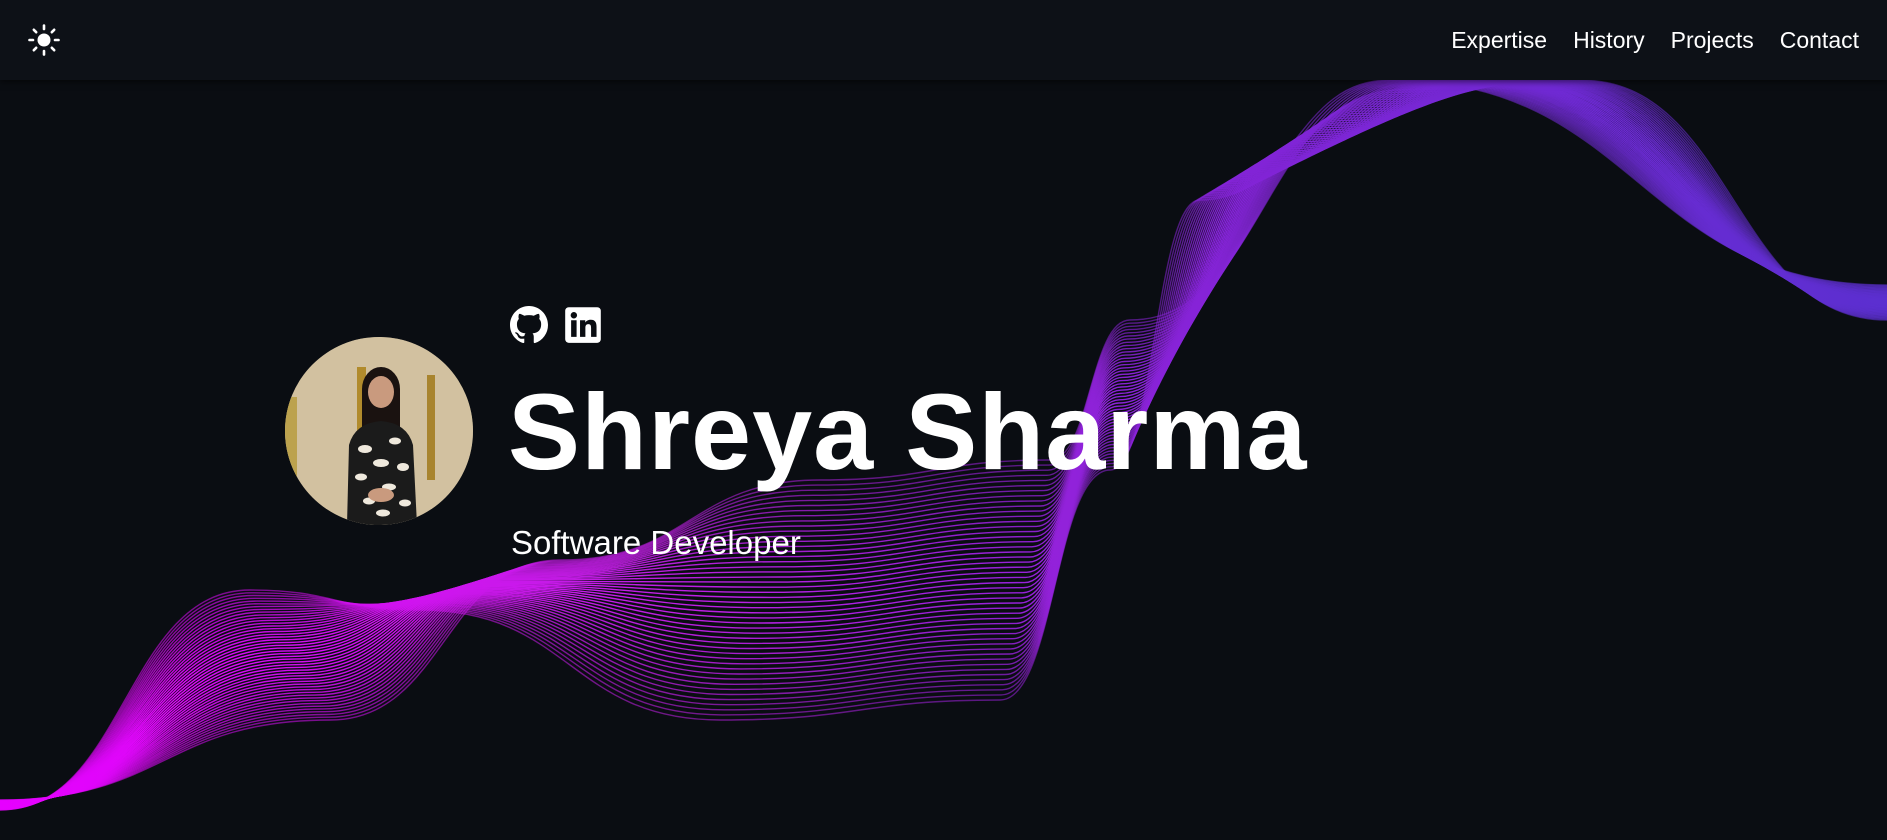  What do you see at coordinates (1655, 40) in the screenshot?
I see `nav-links: Expertise History Projects Contact` at bounding box center [1655, 40].